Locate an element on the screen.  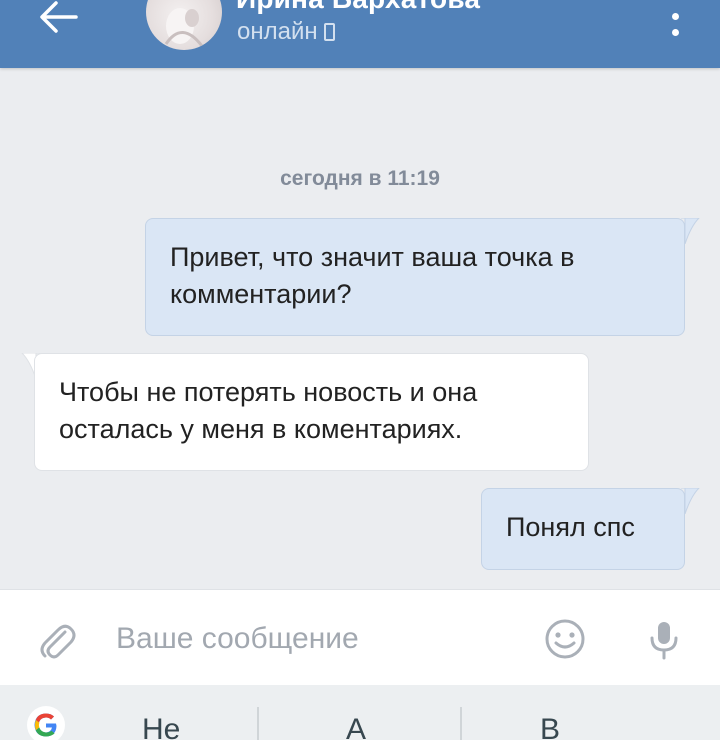
message-line: Чтобы не потерять новость и она is located at coordinates (268, 392).